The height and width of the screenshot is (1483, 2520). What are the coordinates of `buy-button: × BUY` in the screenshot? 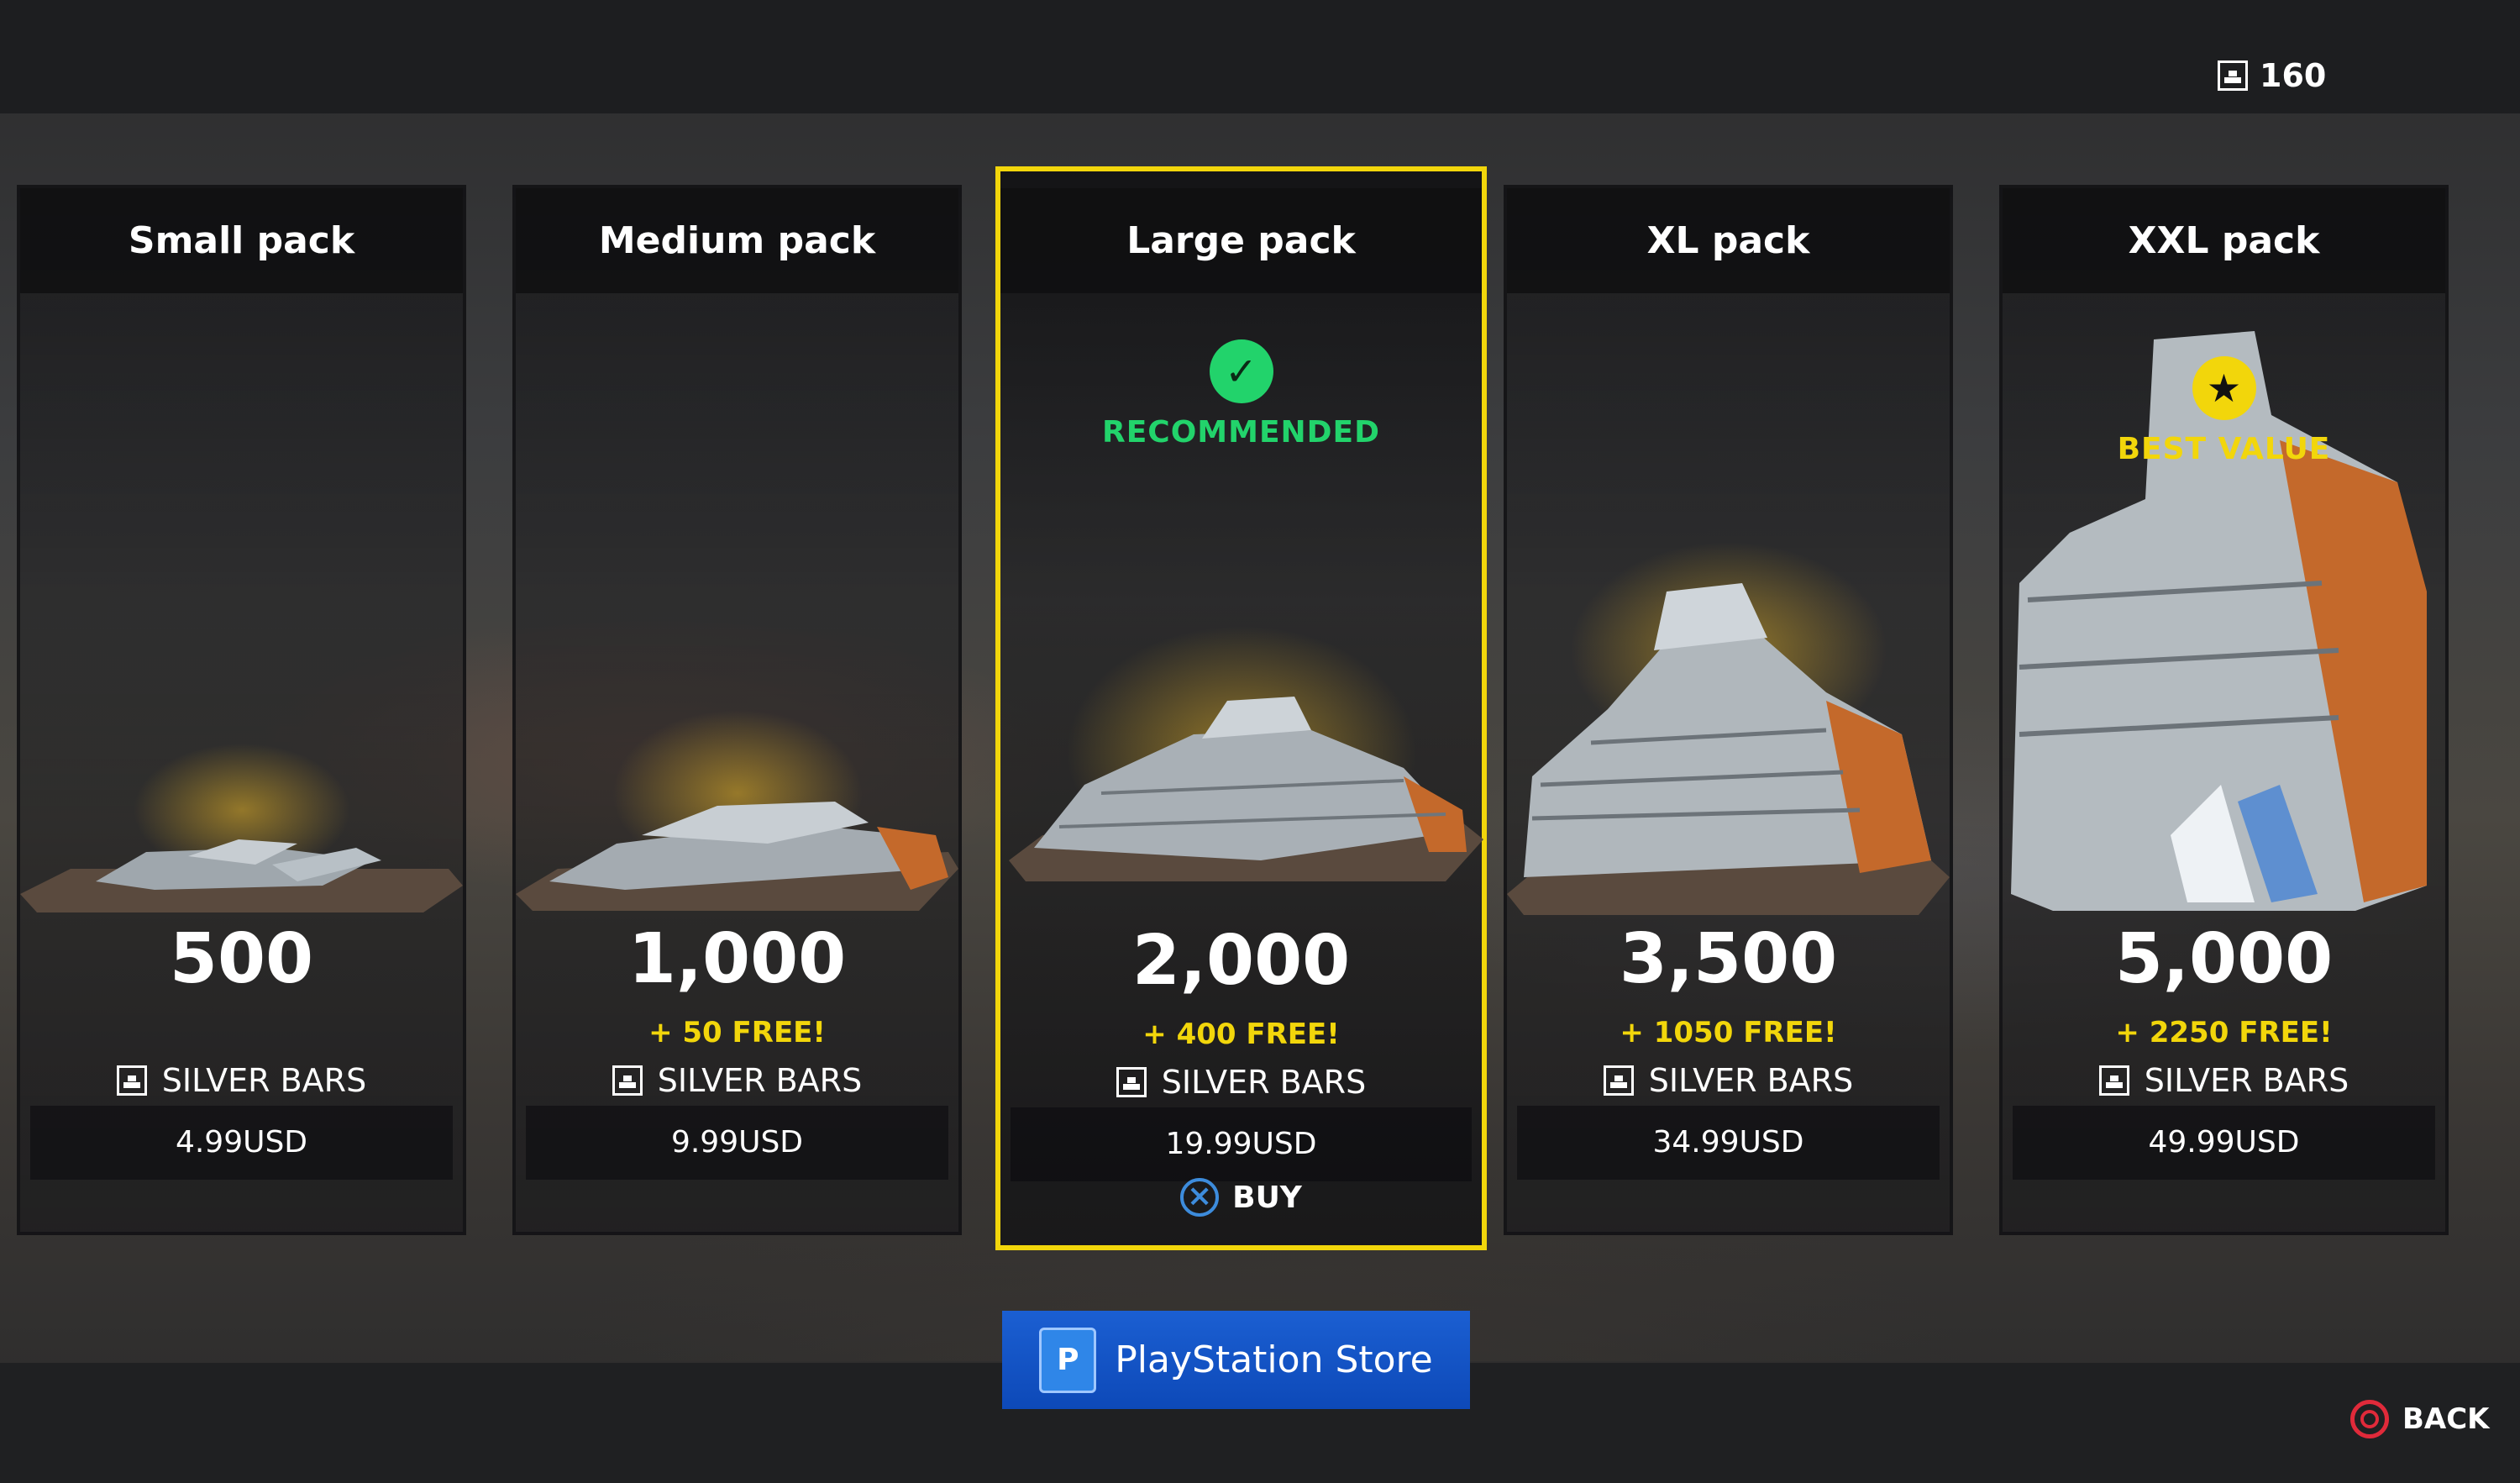 It's located at (1241, 1197).